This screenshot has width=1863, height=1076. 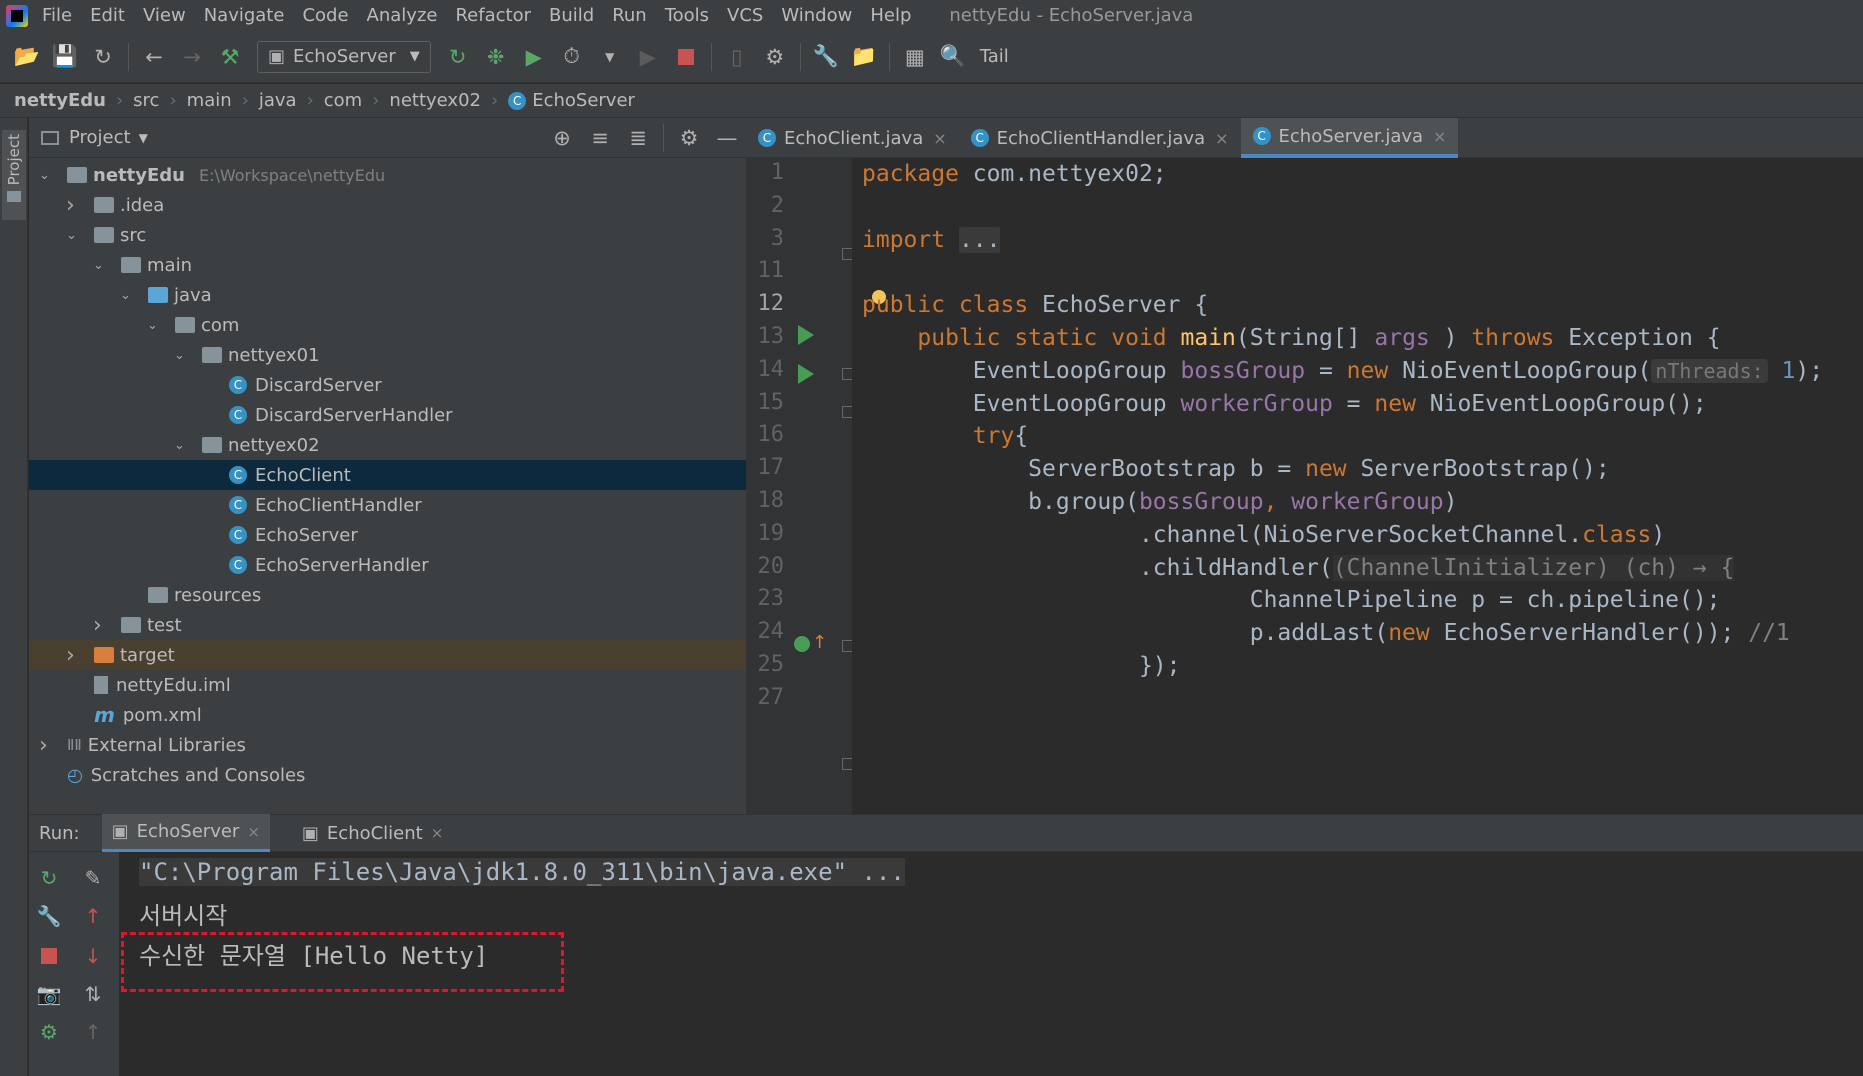 What do you see at coordinates (387, 415) in the screenshot?
I see `tree-item: C DiscardServerHandler` at bounding box center [387, 415].